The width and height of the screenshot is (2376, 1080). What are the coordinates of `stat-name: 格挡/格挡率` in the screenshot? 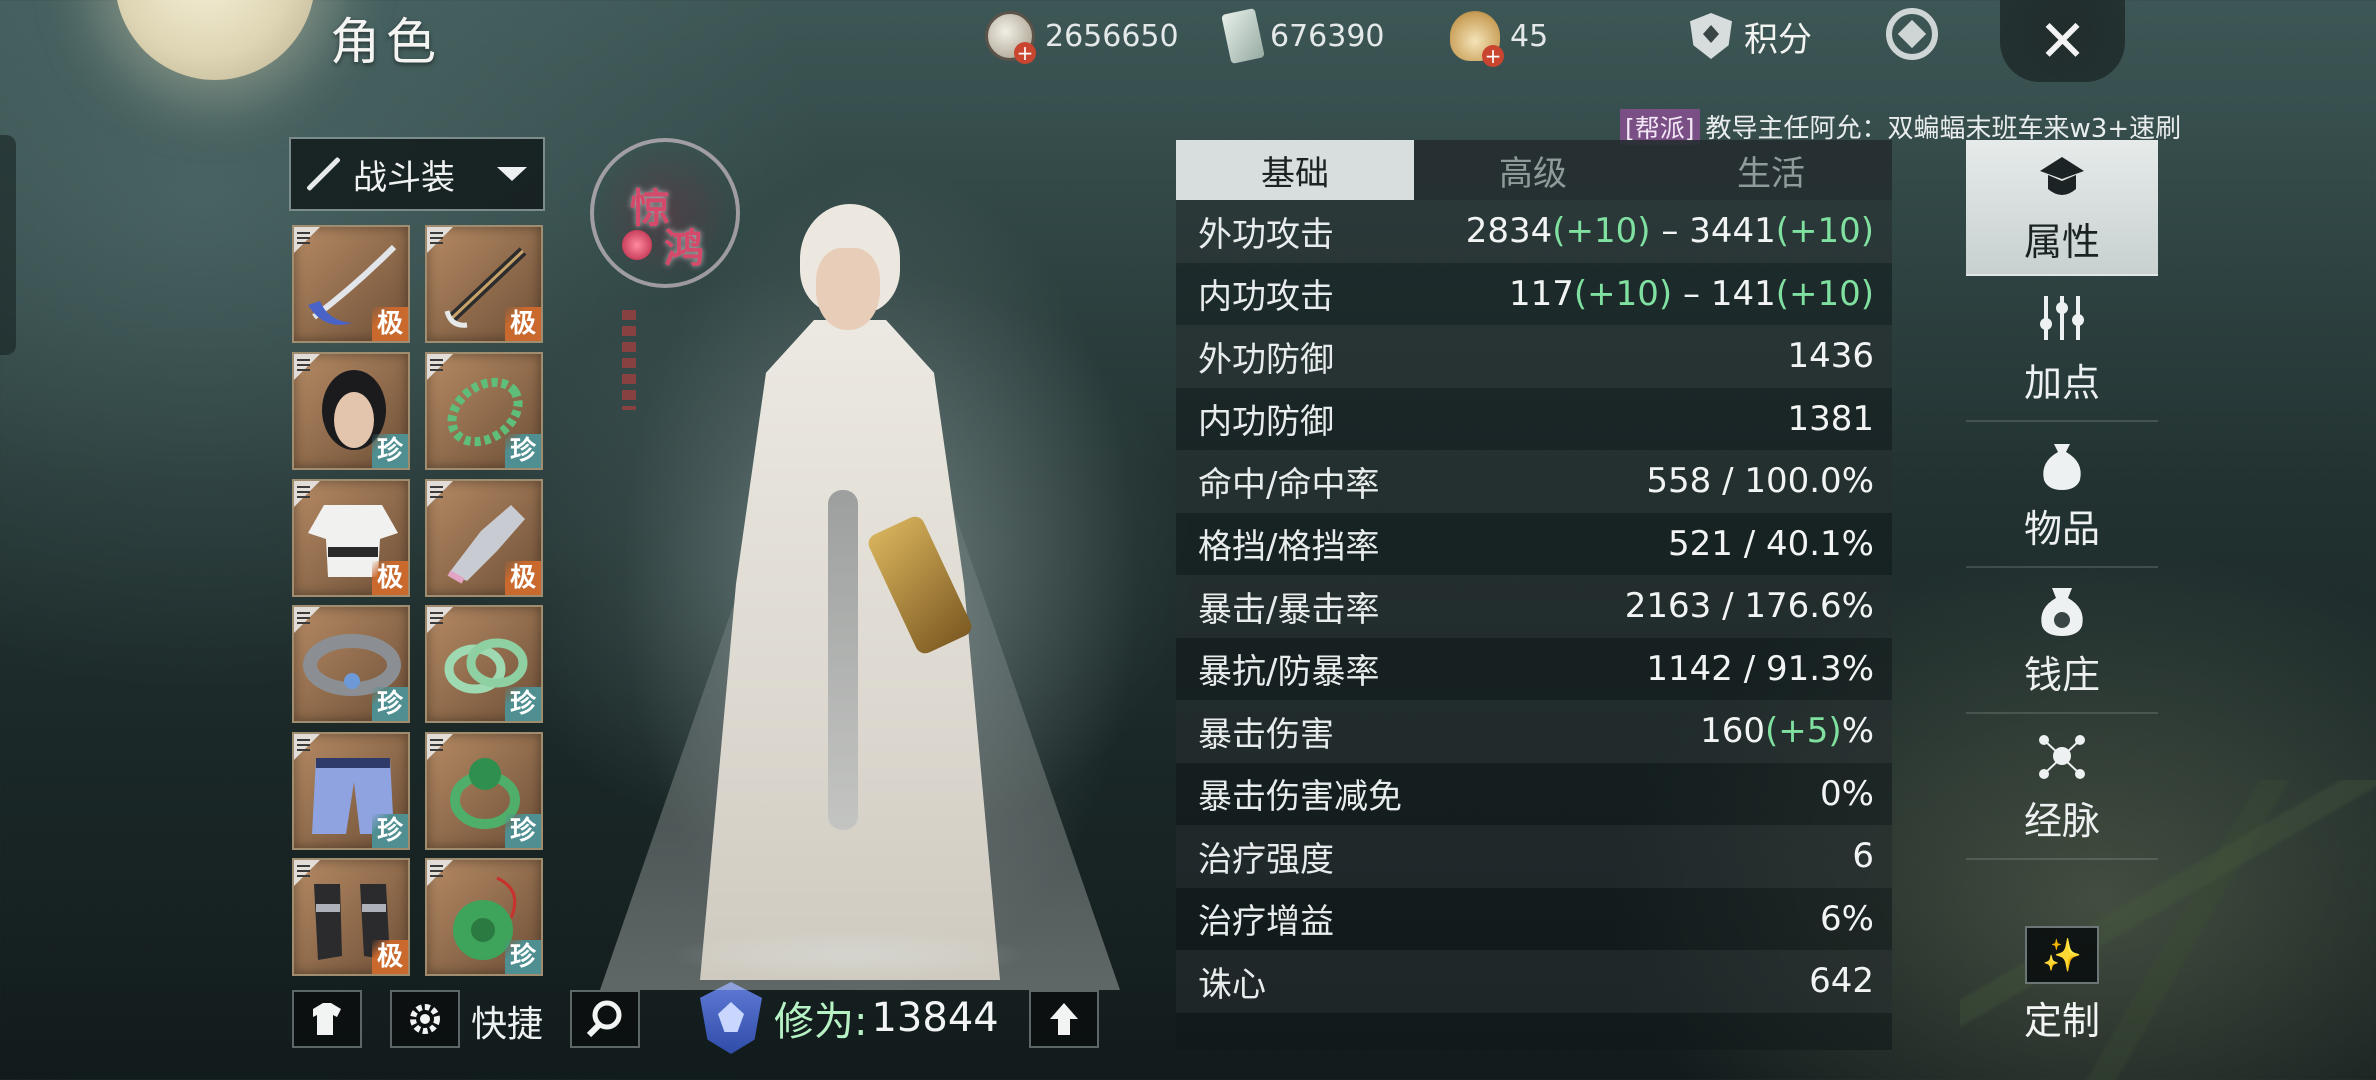 It's located at (1289, 547).